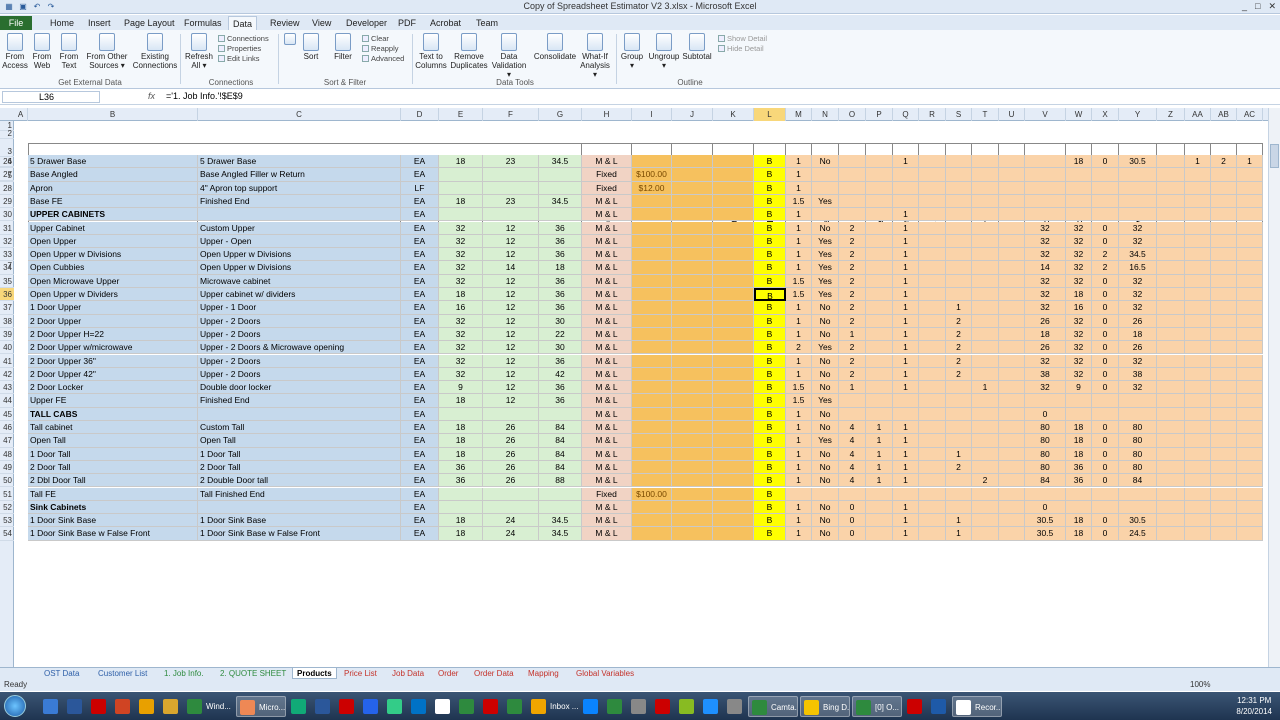 Image resolution: width=1280 pixels, height=720 pixels. What do you see at coordinates (113, 401) in the screenshot?
I see `table-cell: Upper FE` at bounding box center [113, 401].